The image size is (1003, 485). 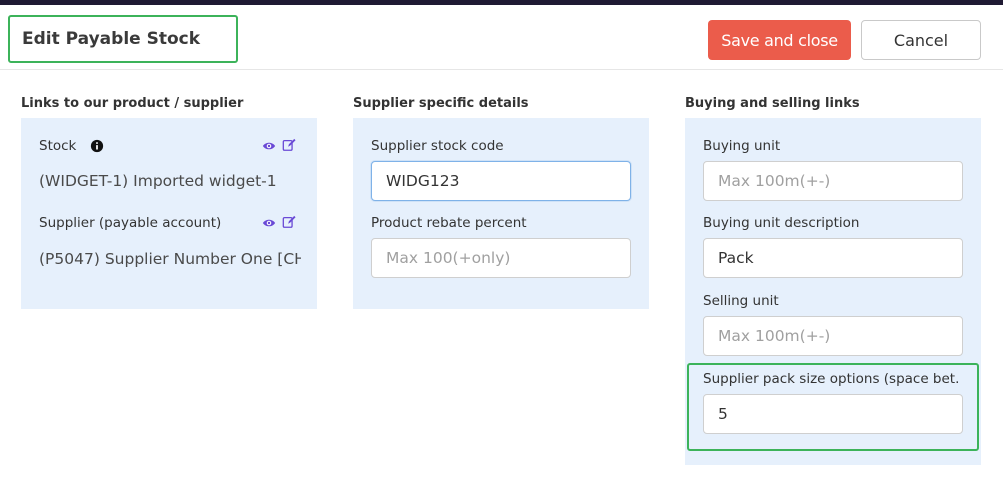 What do you see at coordinates (833, 181) in the screenshot?
I see `buying-unit-input` at bounding box center [833, 181].